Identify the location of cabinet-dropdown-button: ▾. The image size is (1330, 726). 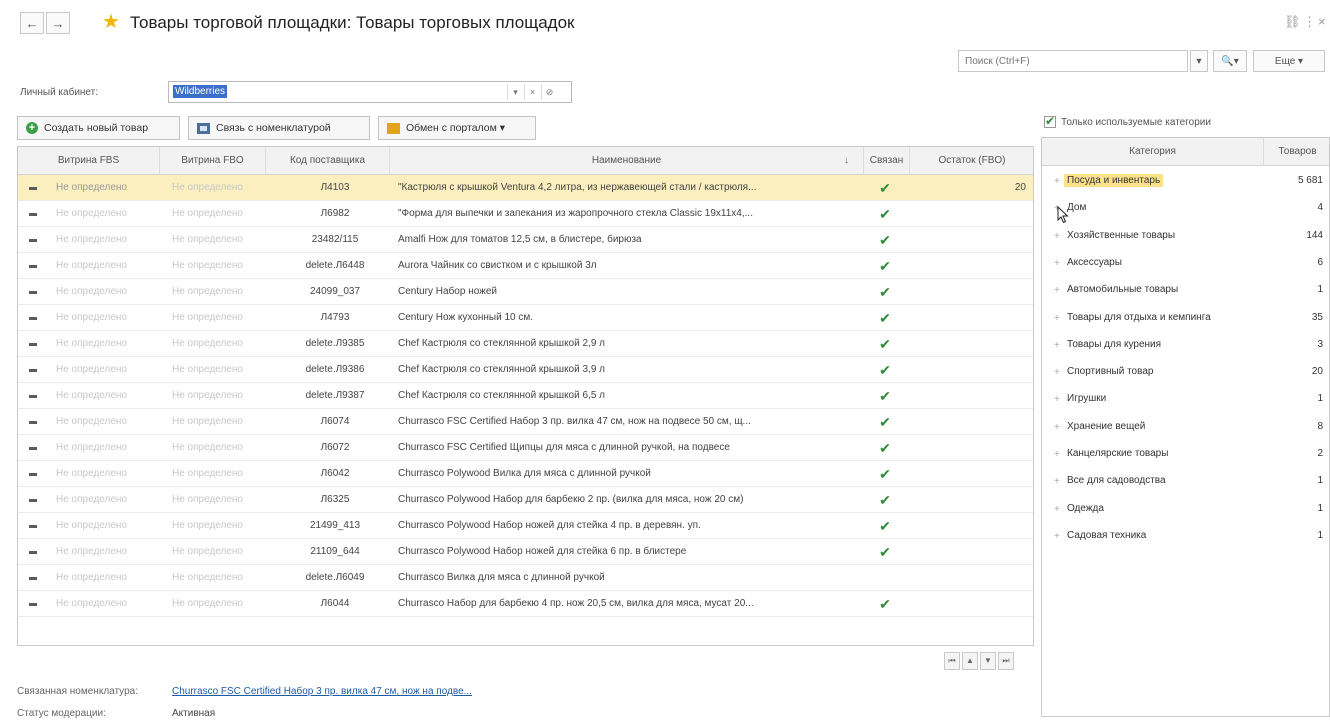
(515, 92).